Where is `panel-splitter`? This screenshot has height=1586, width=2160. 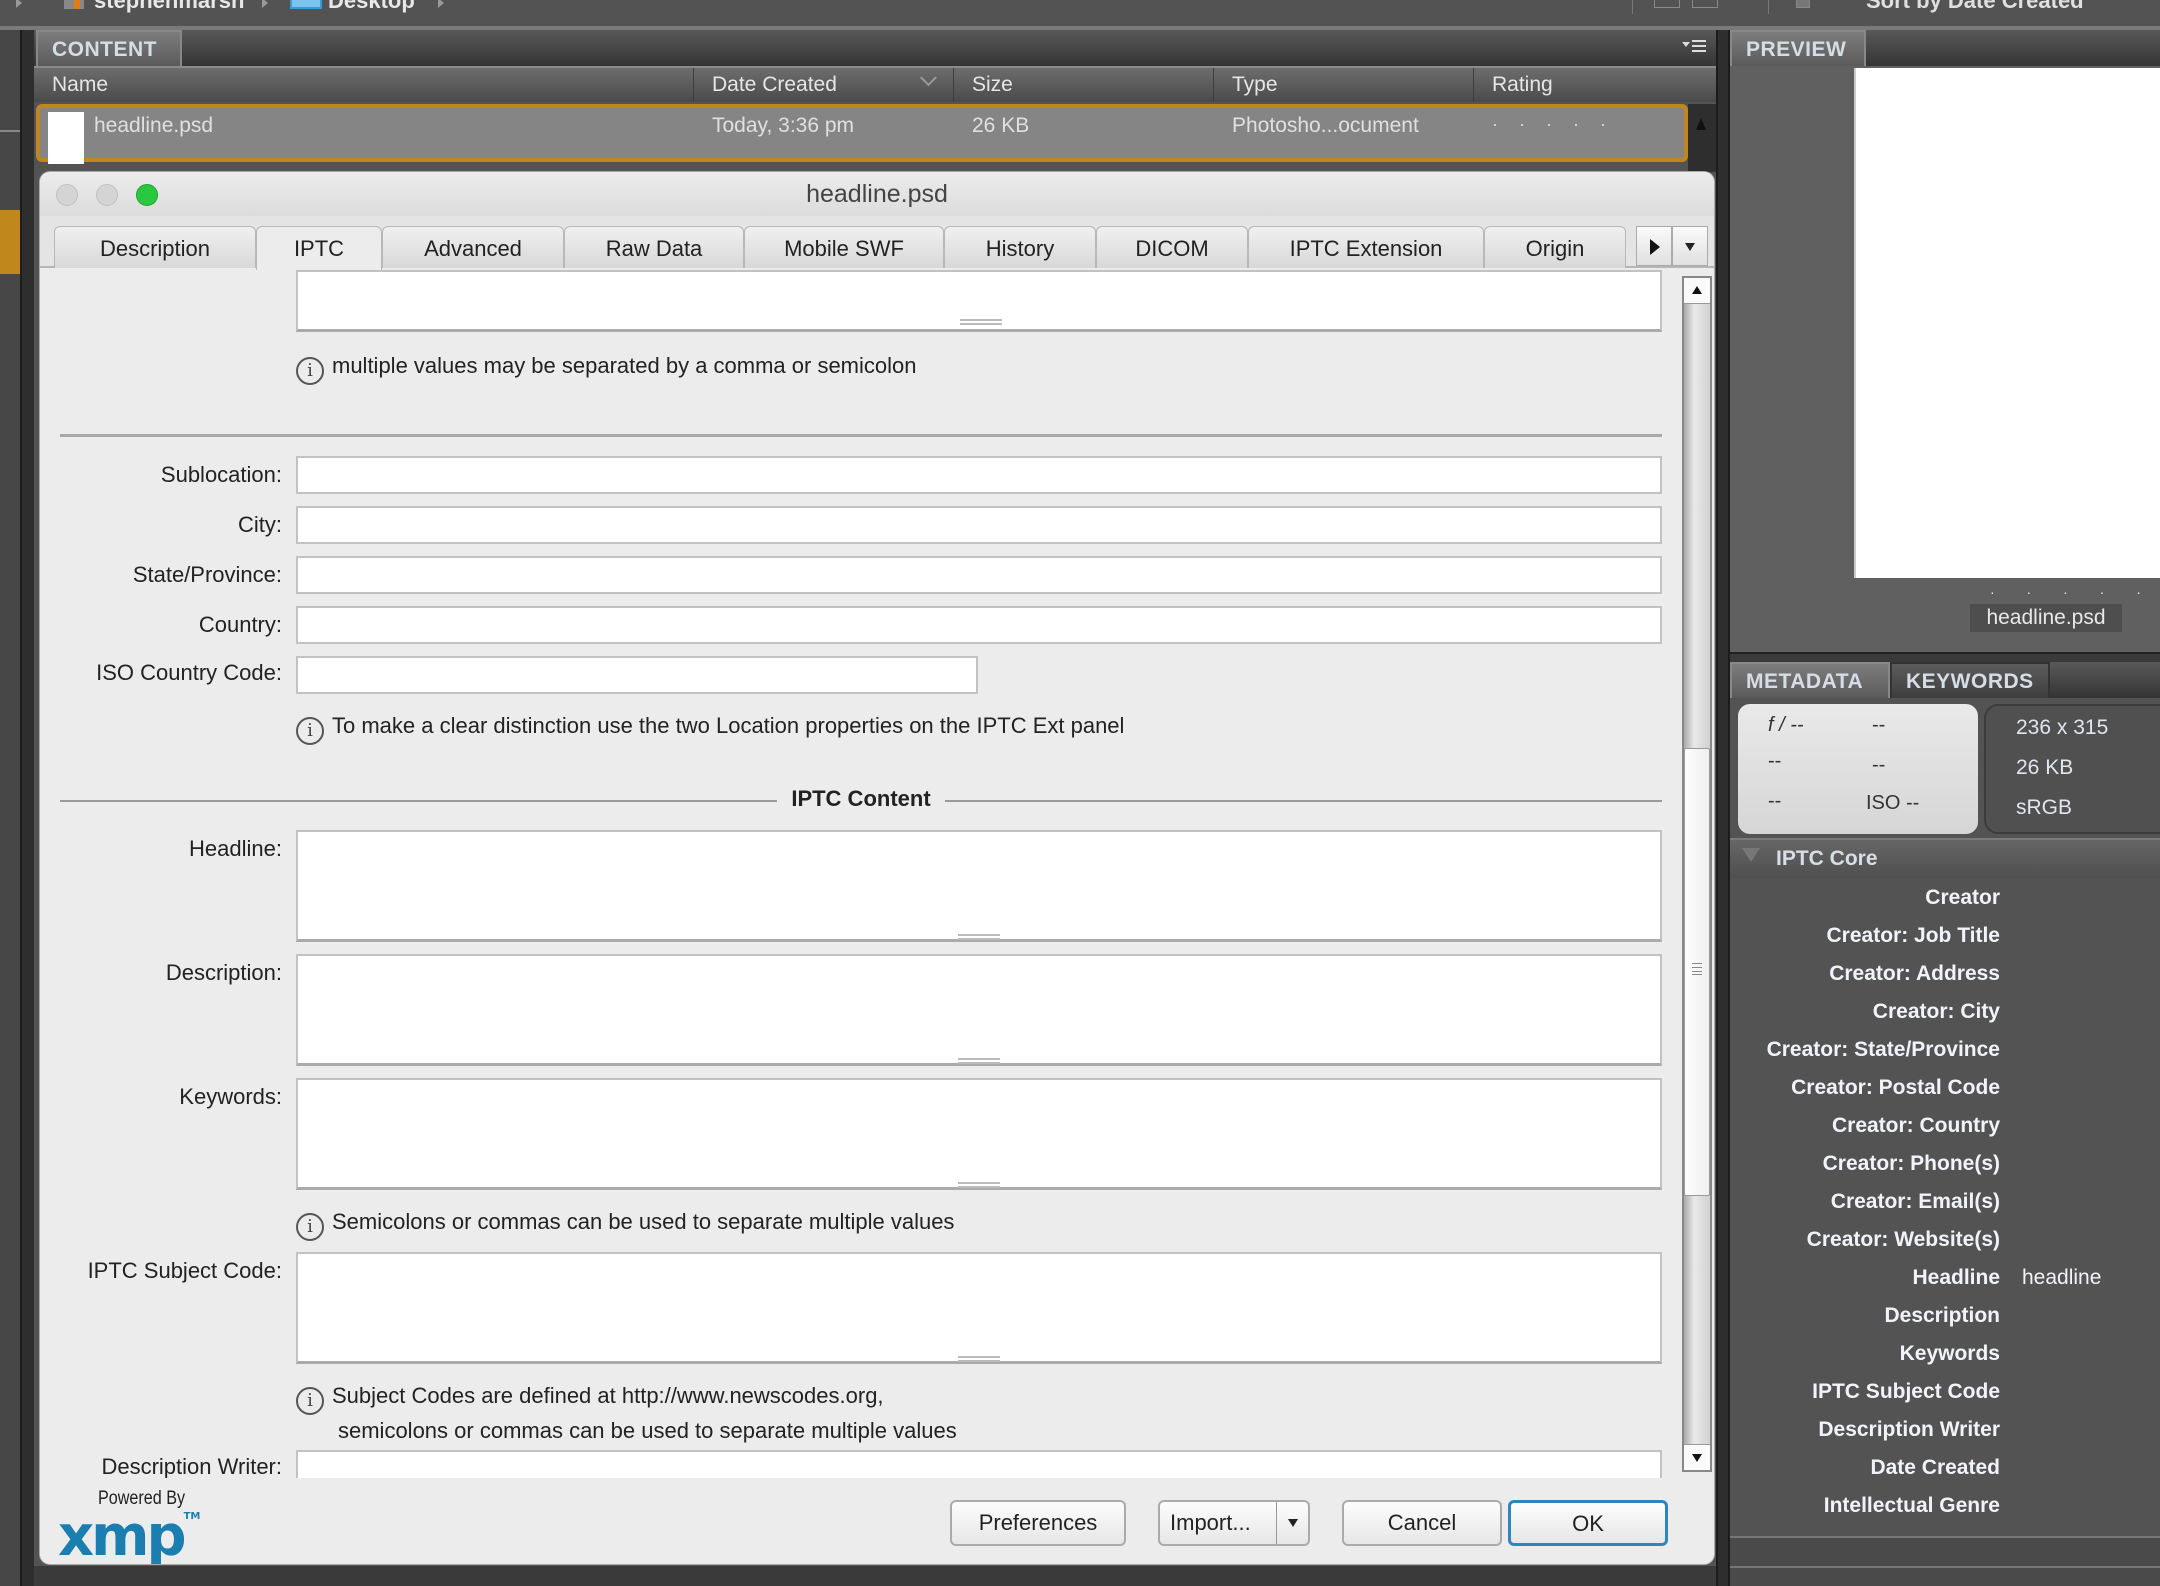 panel-splitter is located at coordinates (1723, 808).